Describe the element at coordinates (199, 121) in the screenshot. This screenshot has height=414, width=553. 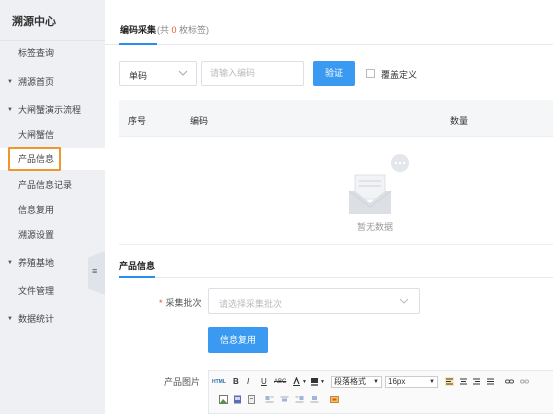
I see `column-header-code: 编码` at that location.